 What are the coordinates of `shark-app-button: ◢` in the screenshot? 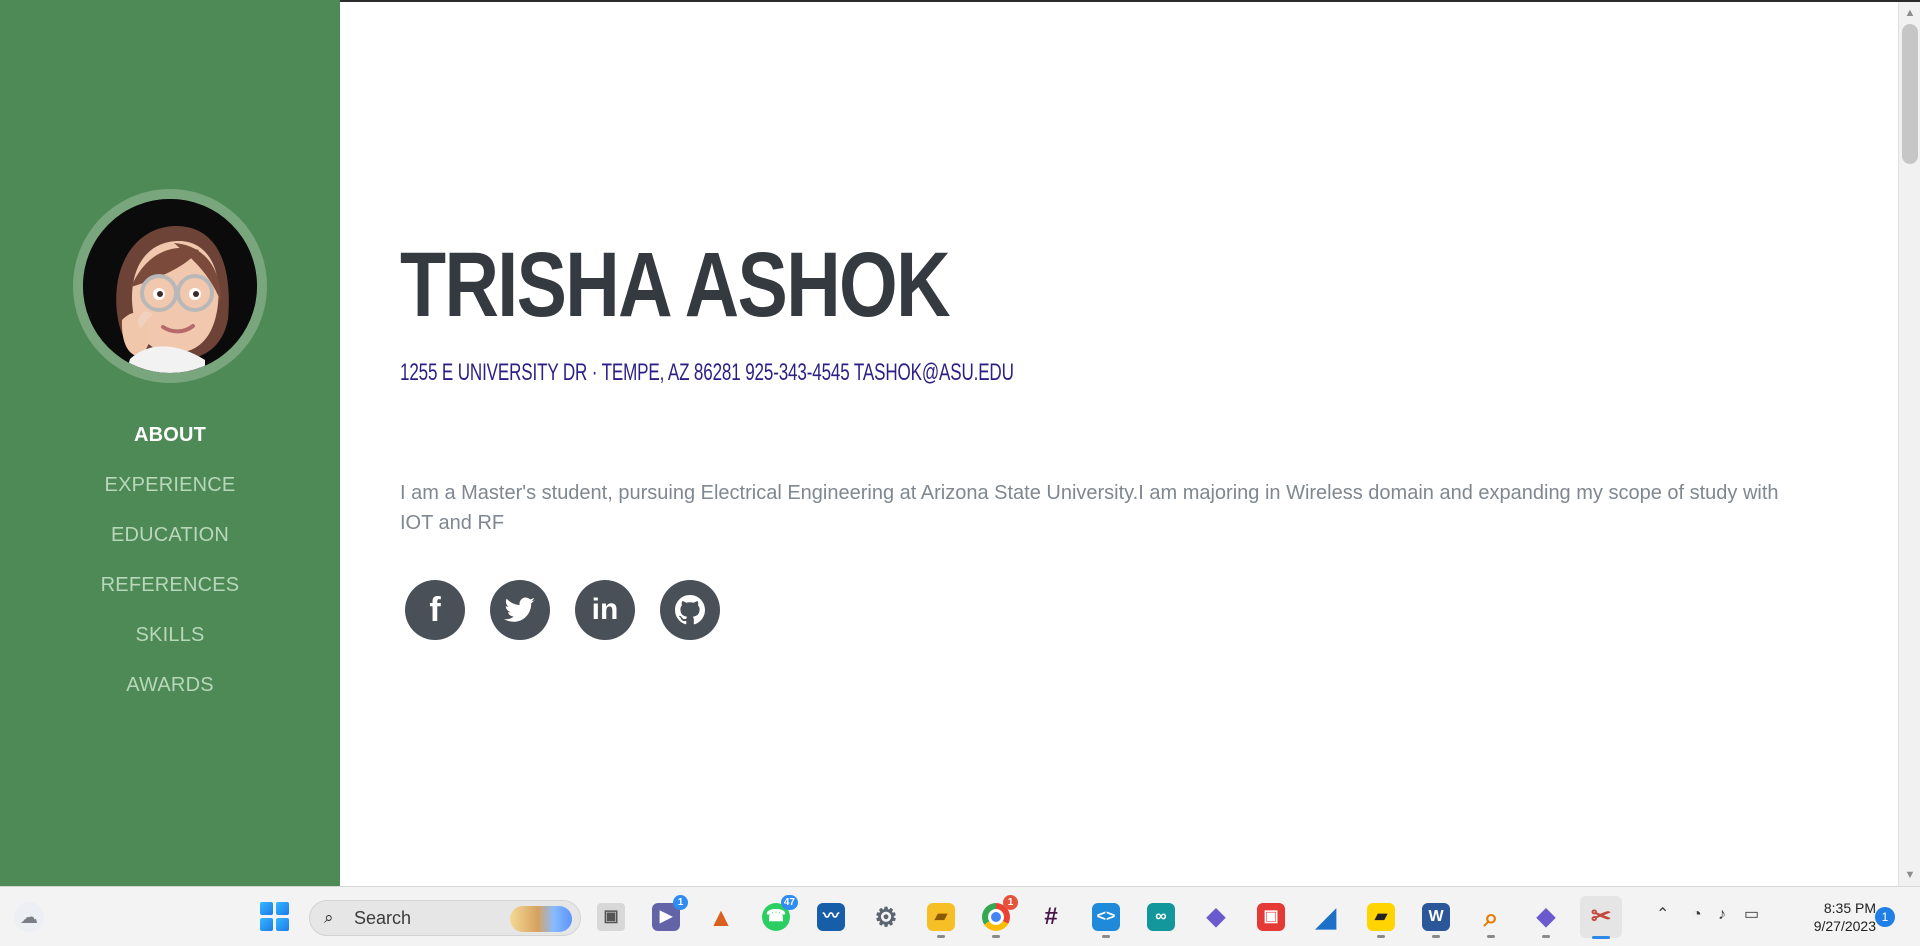 It's located at (1326, 917).